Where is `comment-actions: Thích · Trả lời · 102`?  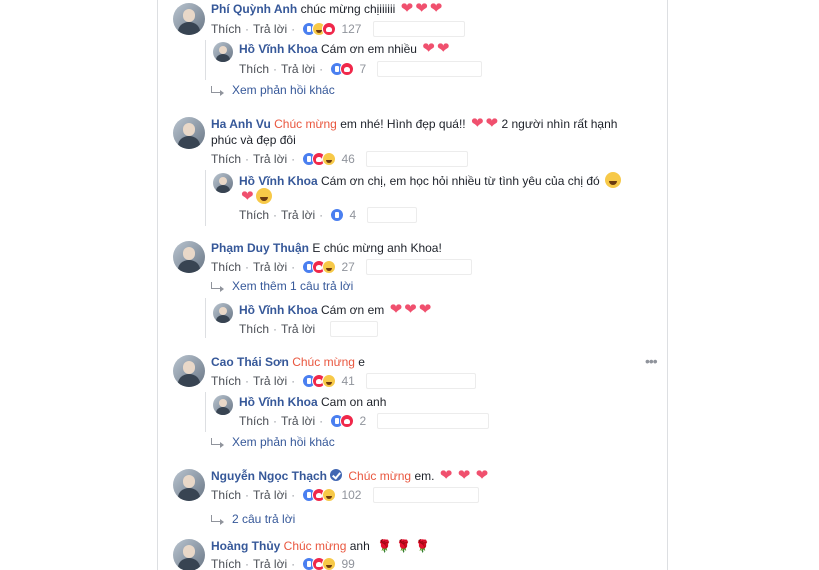 comment-actions: Thích · Trả lời · 102 is located at coordinates (345, 495).